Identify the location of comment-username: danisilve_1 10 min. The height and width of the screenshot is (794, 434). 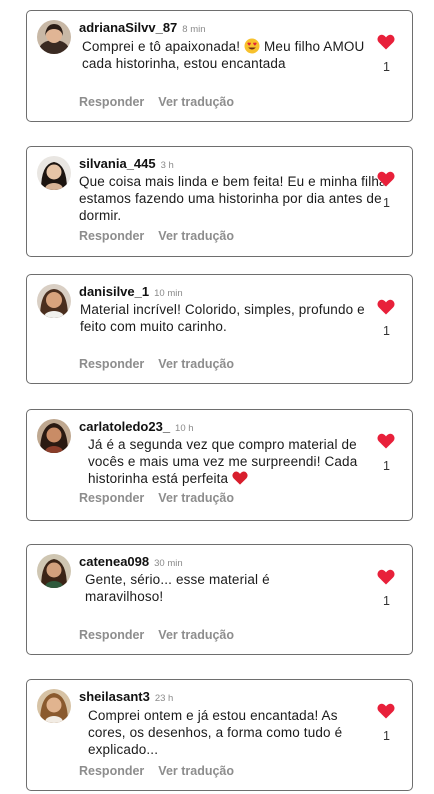
(131, 291).